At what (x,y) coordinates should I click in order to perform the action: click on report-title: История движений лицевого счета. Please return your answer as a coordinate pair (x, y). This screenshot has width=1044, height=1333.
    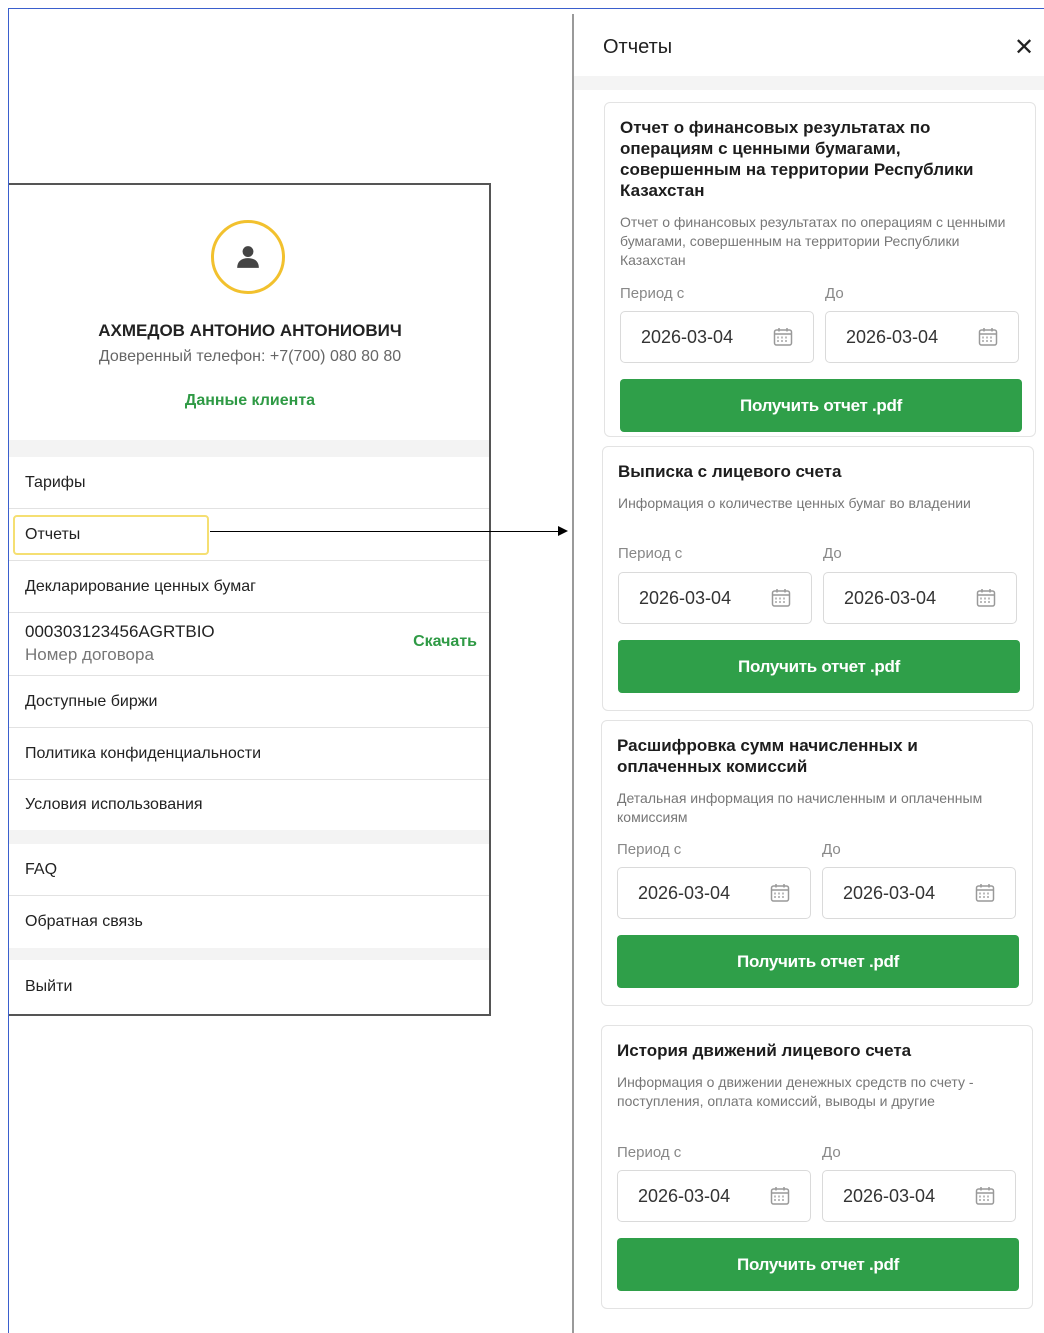
    Looking at the image, I should click on (764, 1050).